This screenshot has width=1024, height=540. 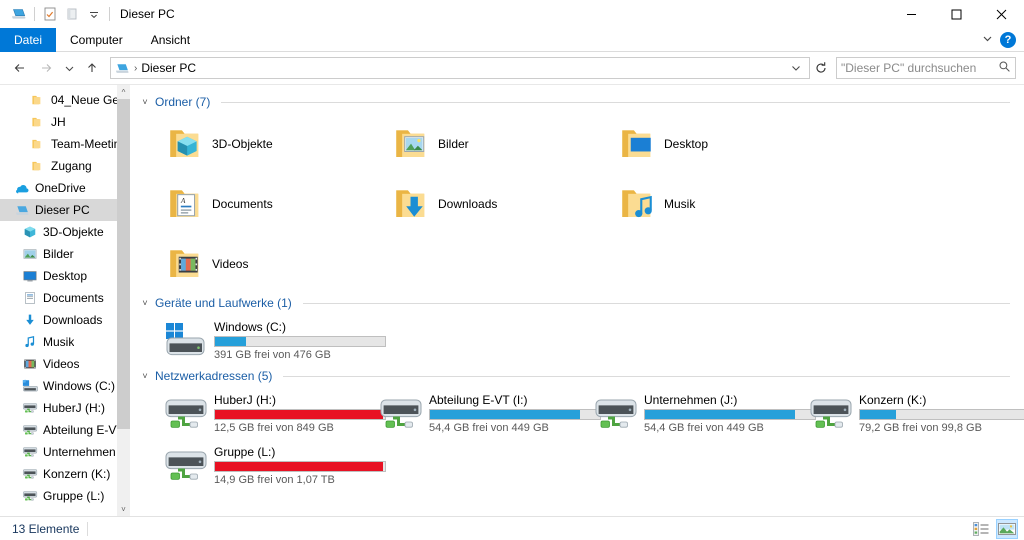 I want to click on folder-tile-label: Desktop, so click(x=686, y=144).